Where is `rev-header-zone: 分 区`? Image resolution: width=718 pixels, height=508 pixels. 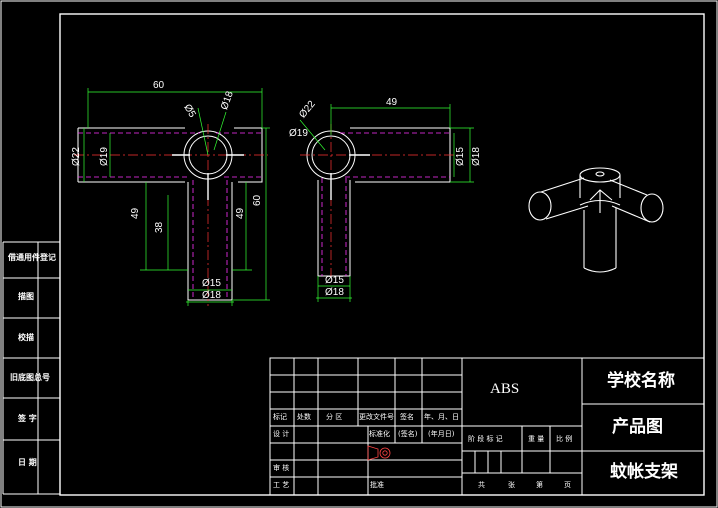
rev-header-zone: 分 区 is located at coordinates (334, 417).